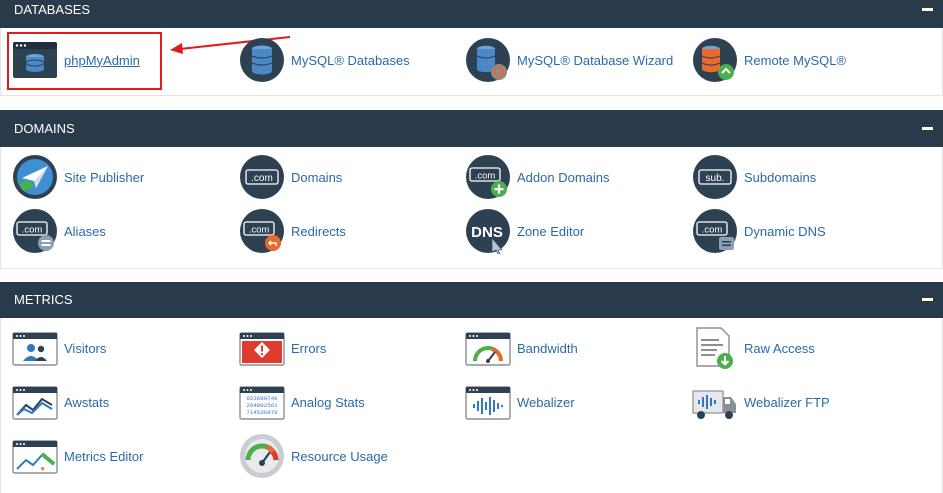 The width and height of the screenshot is (943, 493). I want to click on webalizer-link: Webalizer, so click(520, 402).